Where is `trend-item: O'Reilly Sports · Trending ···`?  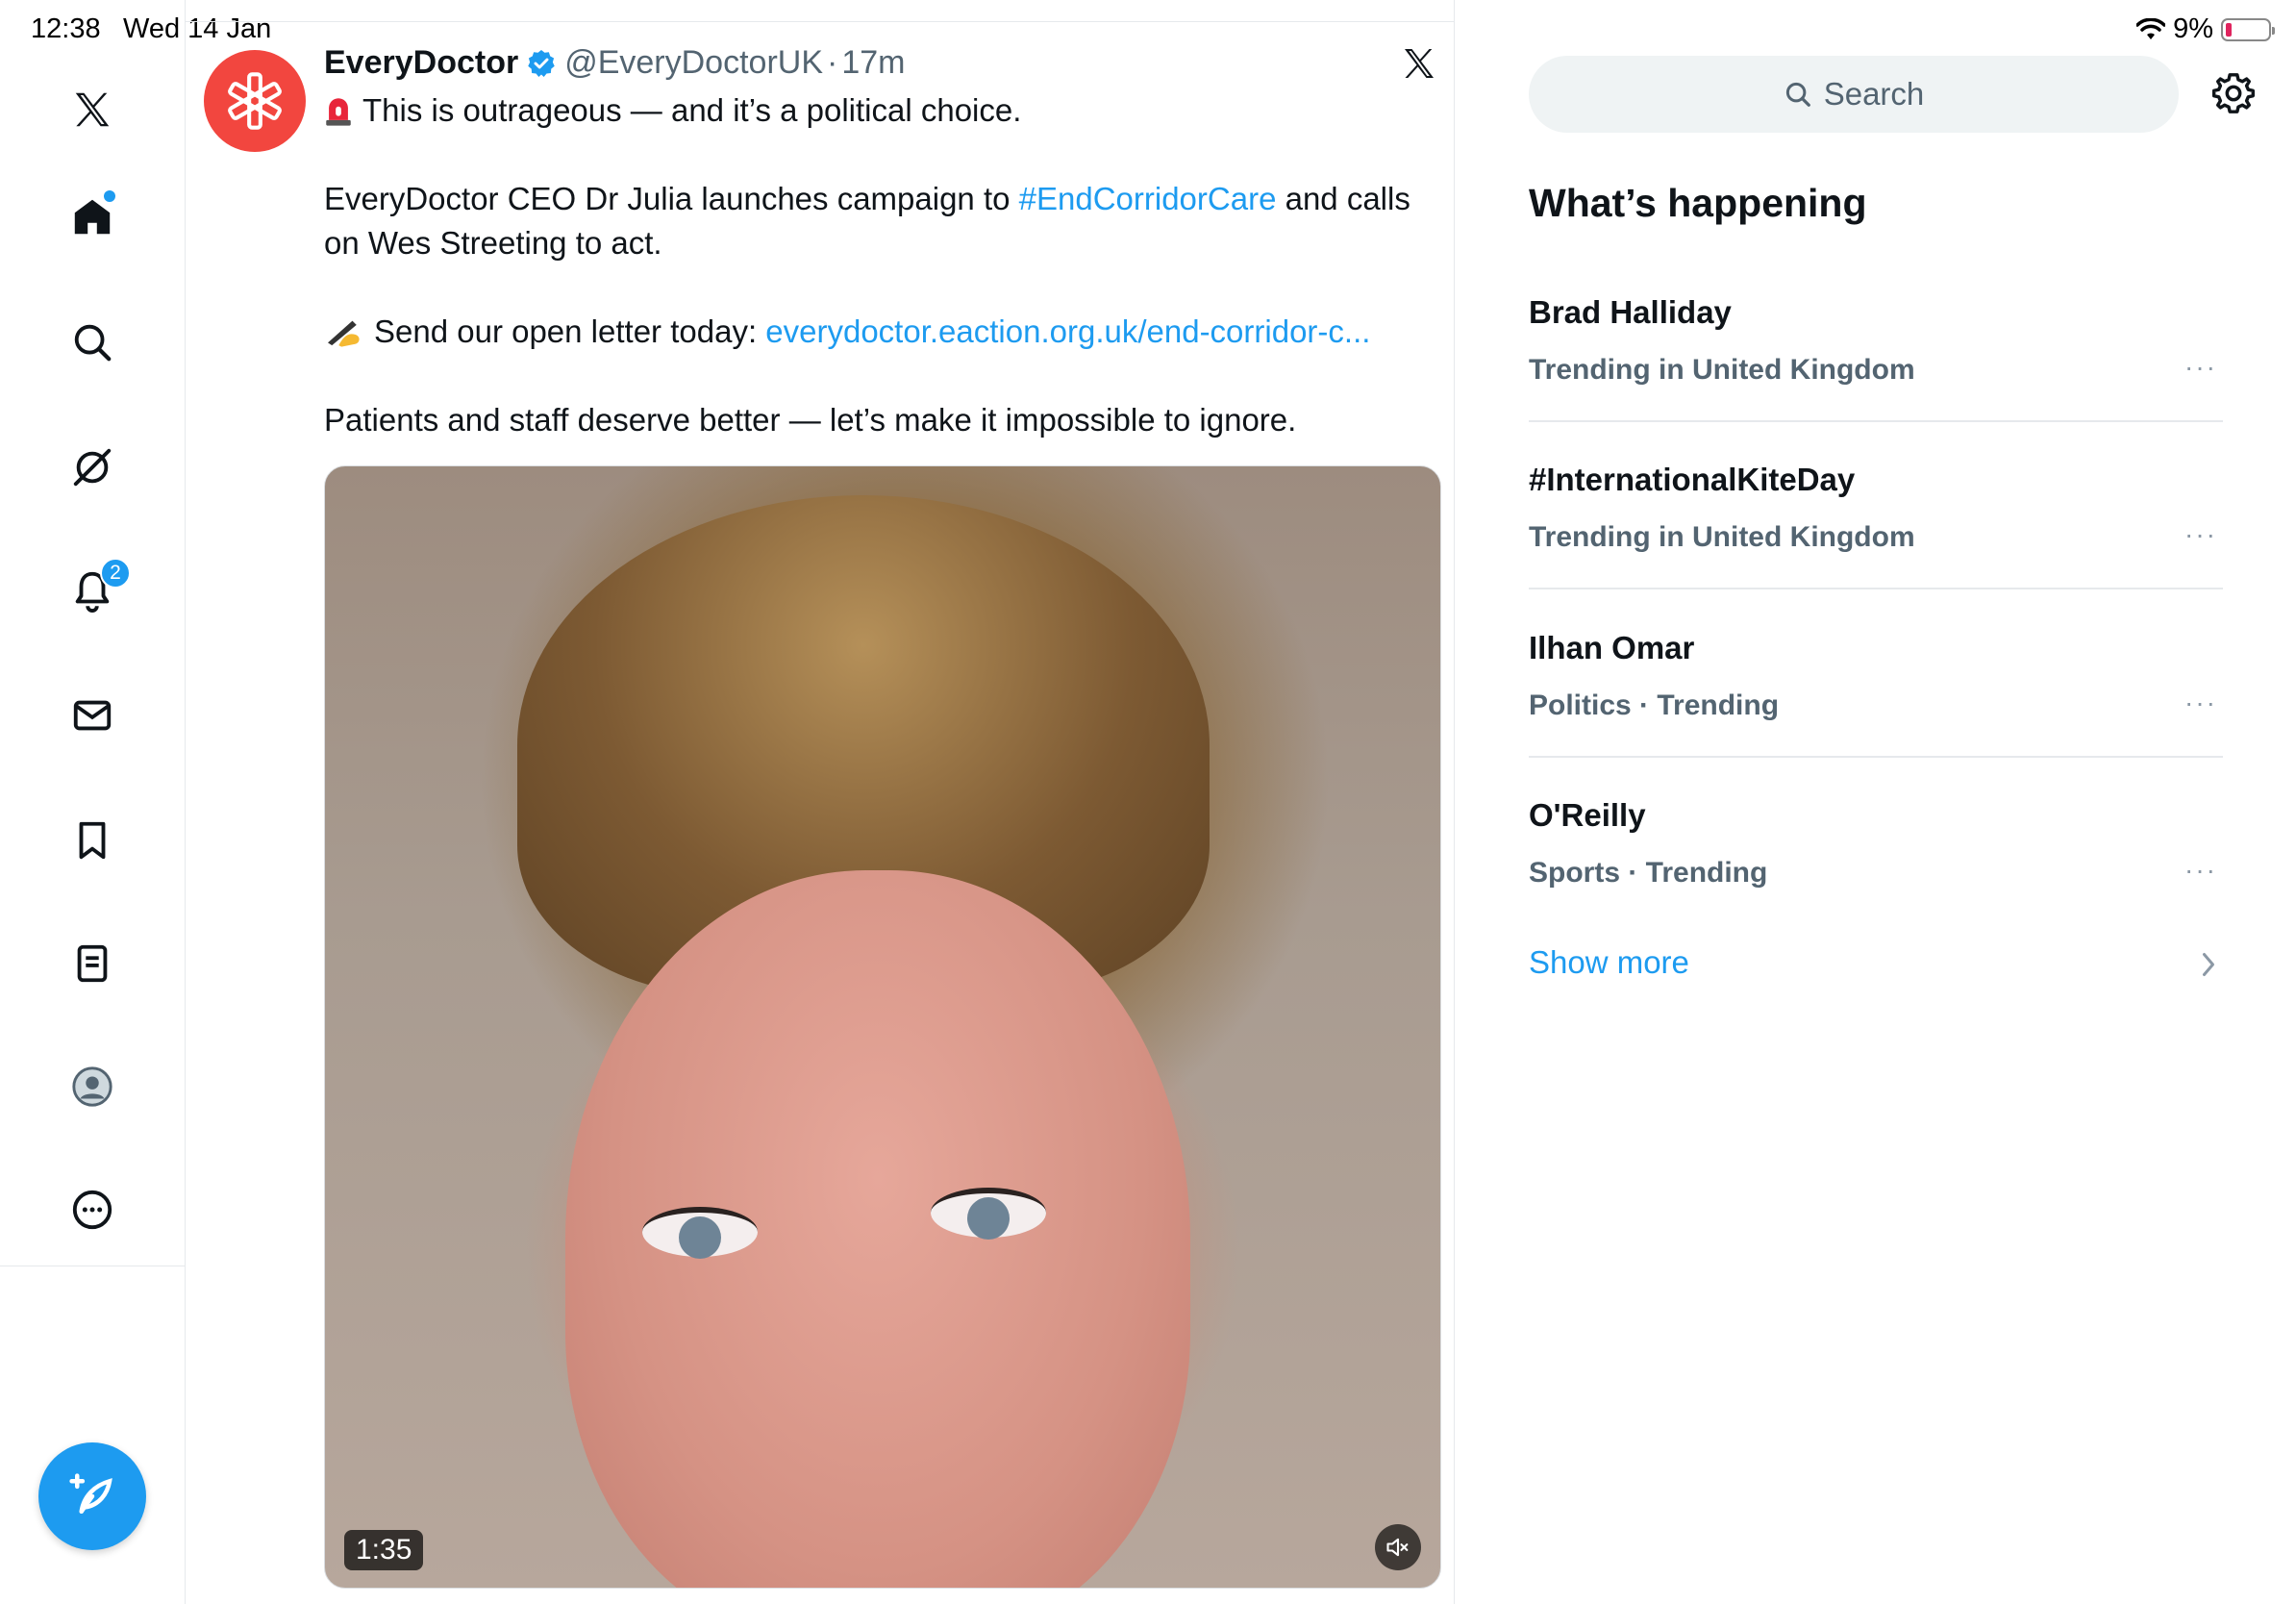
trend-item: O'Reilly Sports · Trending ··· is located at coordinates (1876, 843).